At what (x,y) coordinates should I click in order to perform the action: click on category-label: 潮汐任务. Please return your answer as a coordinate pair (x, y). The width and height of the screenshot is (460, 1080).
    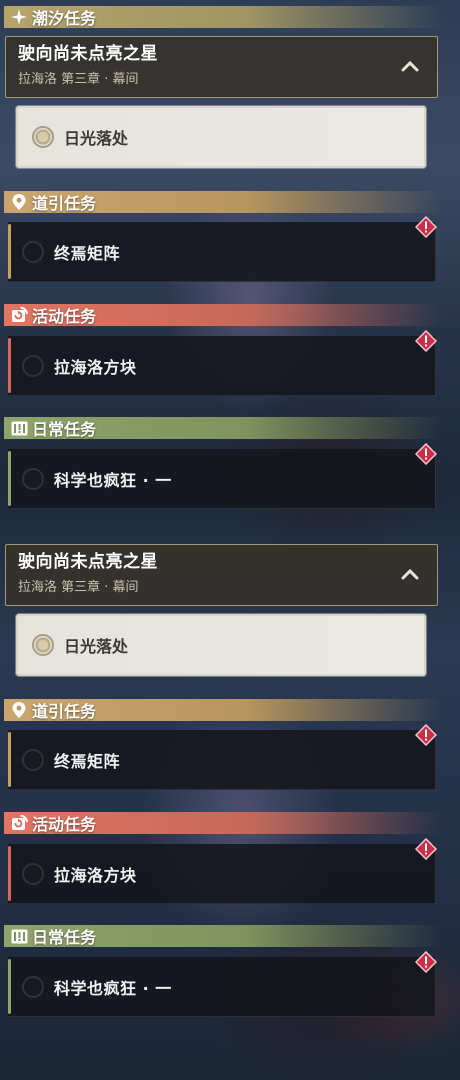
    Looking at the image, I should click on (64, 18).